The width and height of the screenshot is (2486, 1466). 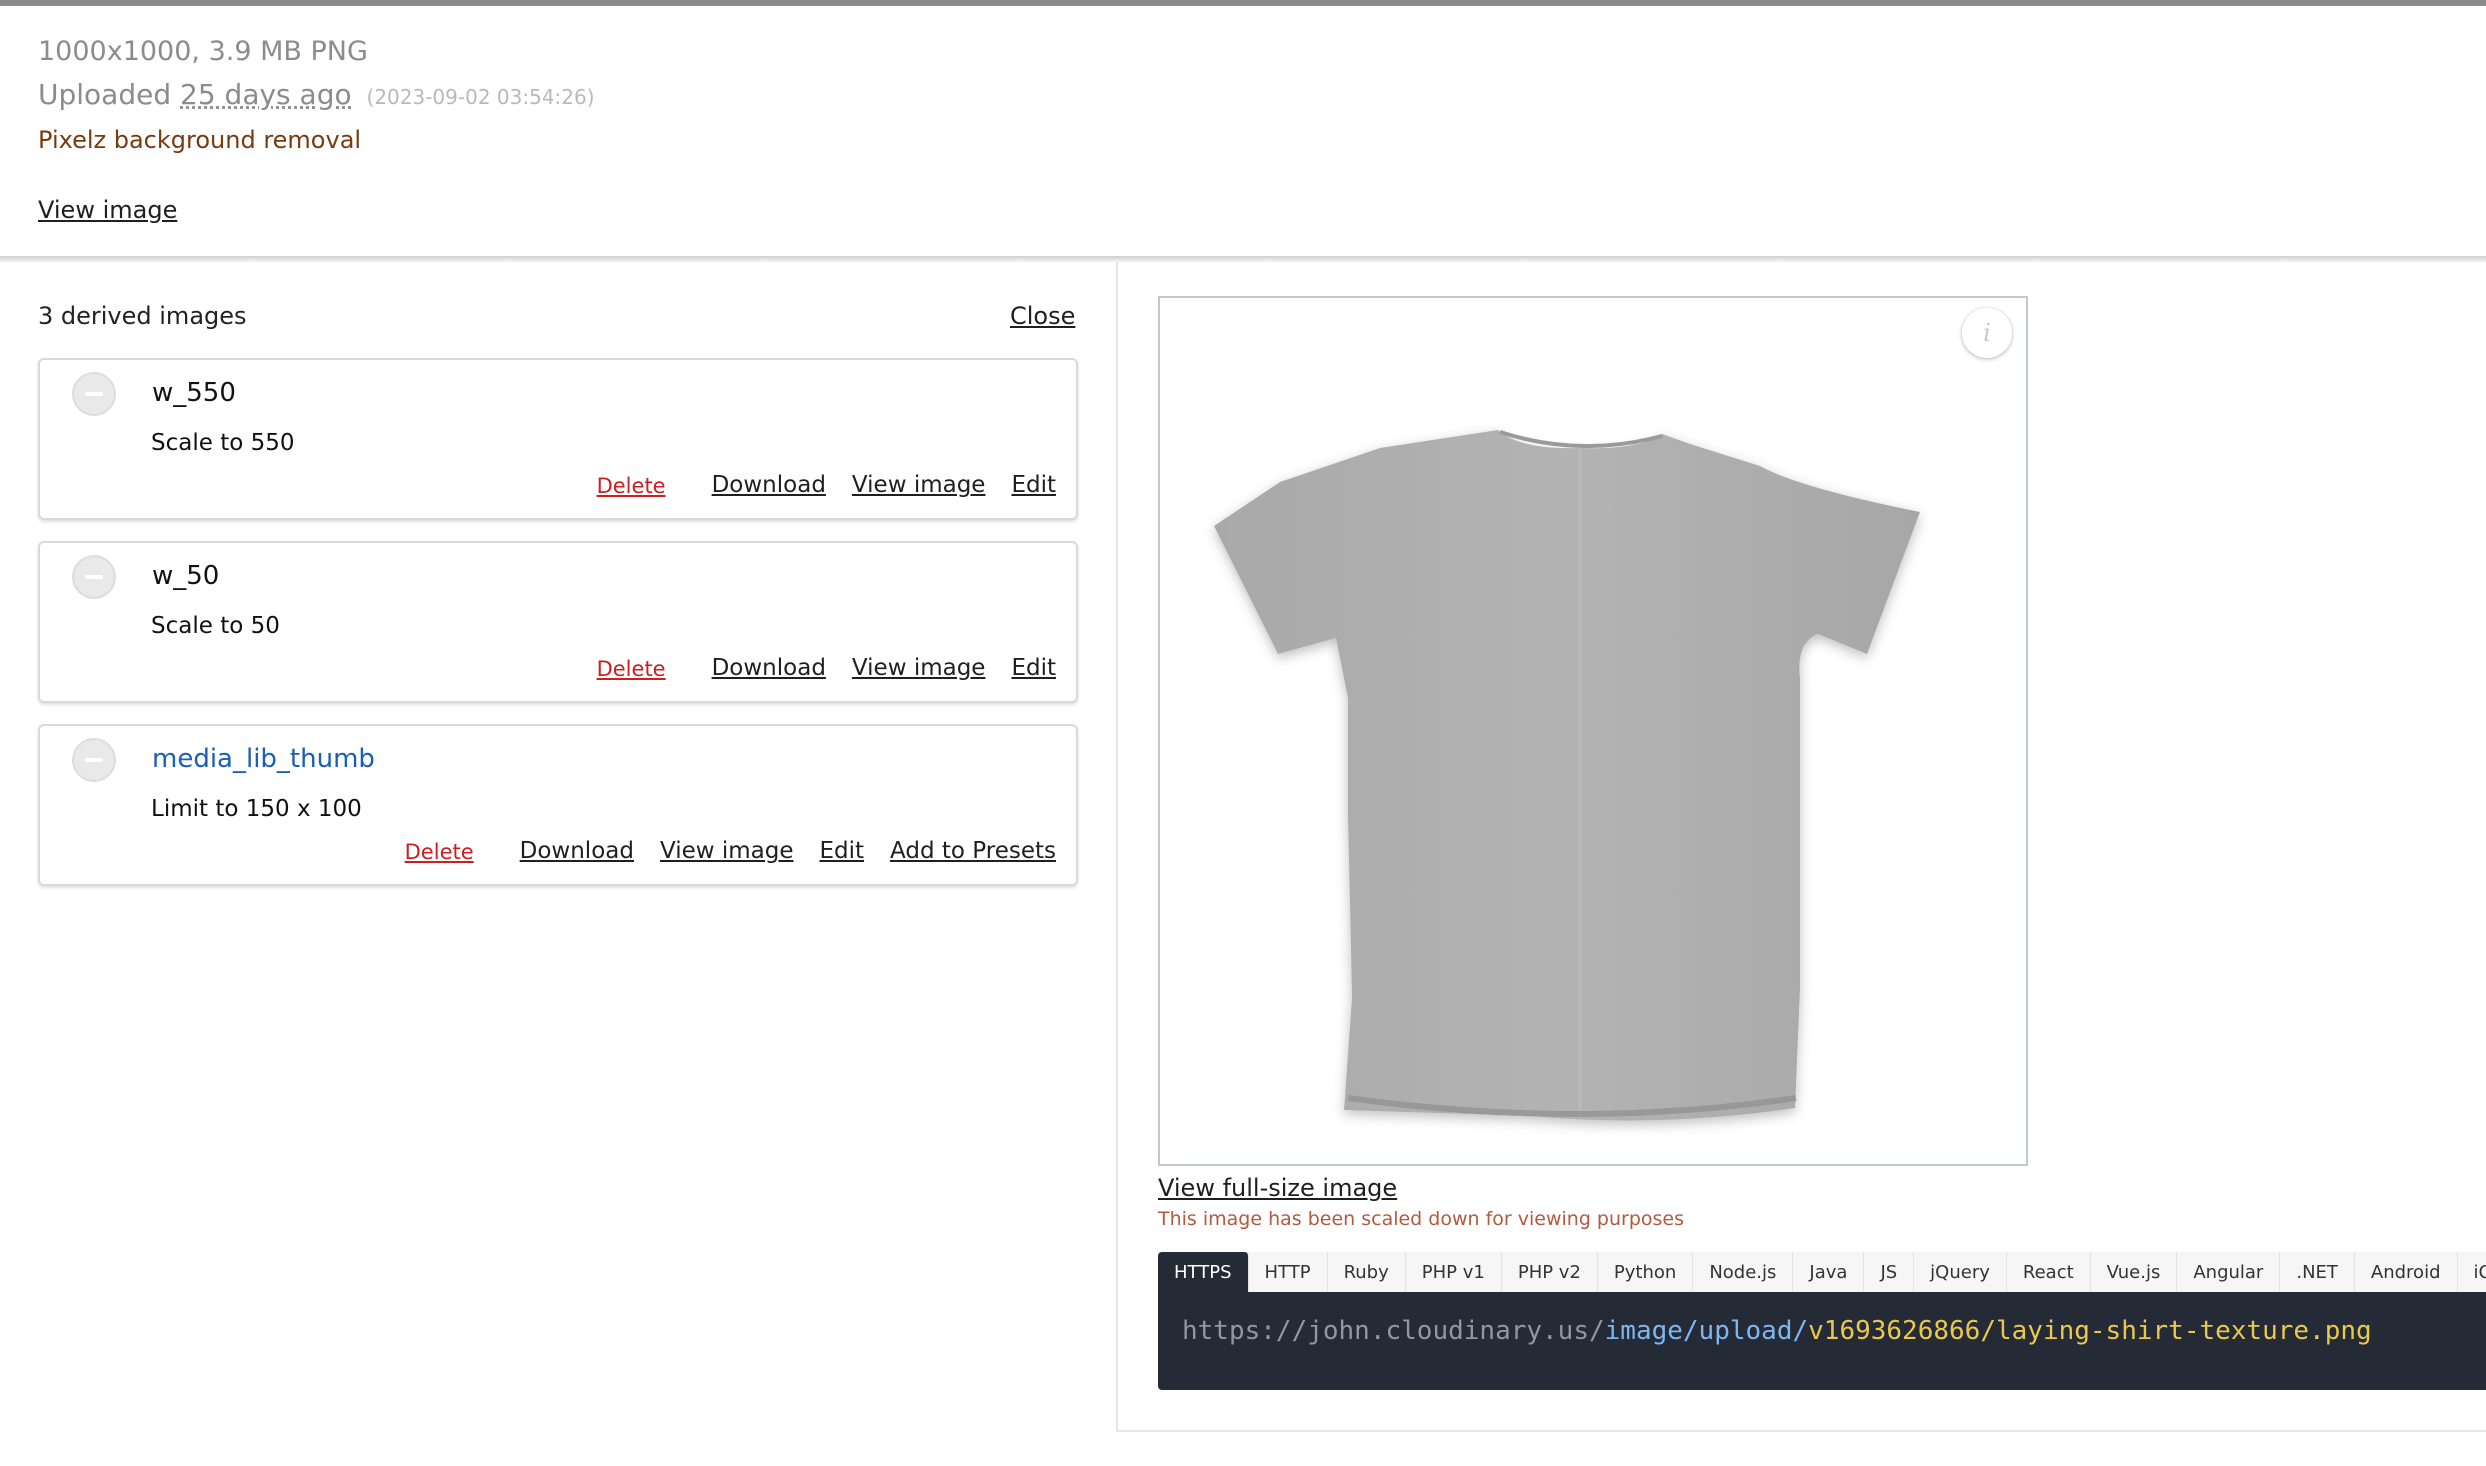 I want to click on add-to-presets-link: Add to Presets, so click(x=973, y=851).